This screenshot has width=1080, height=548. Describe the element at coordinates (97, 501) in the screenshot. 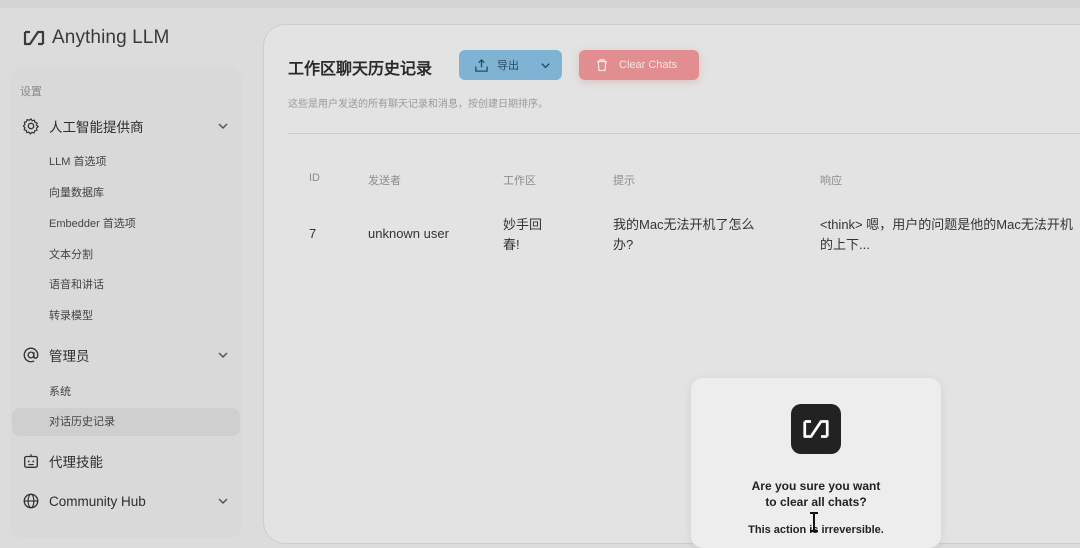

I see `sidebar-group-label: Community Hub` at that location.